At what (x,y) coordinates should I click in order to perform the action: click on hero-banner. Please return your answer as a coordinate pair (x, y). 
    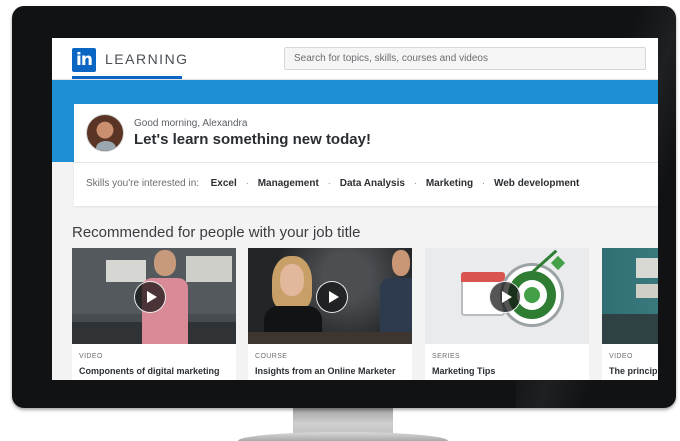
    Looking at the image, I should click on (355, 92).